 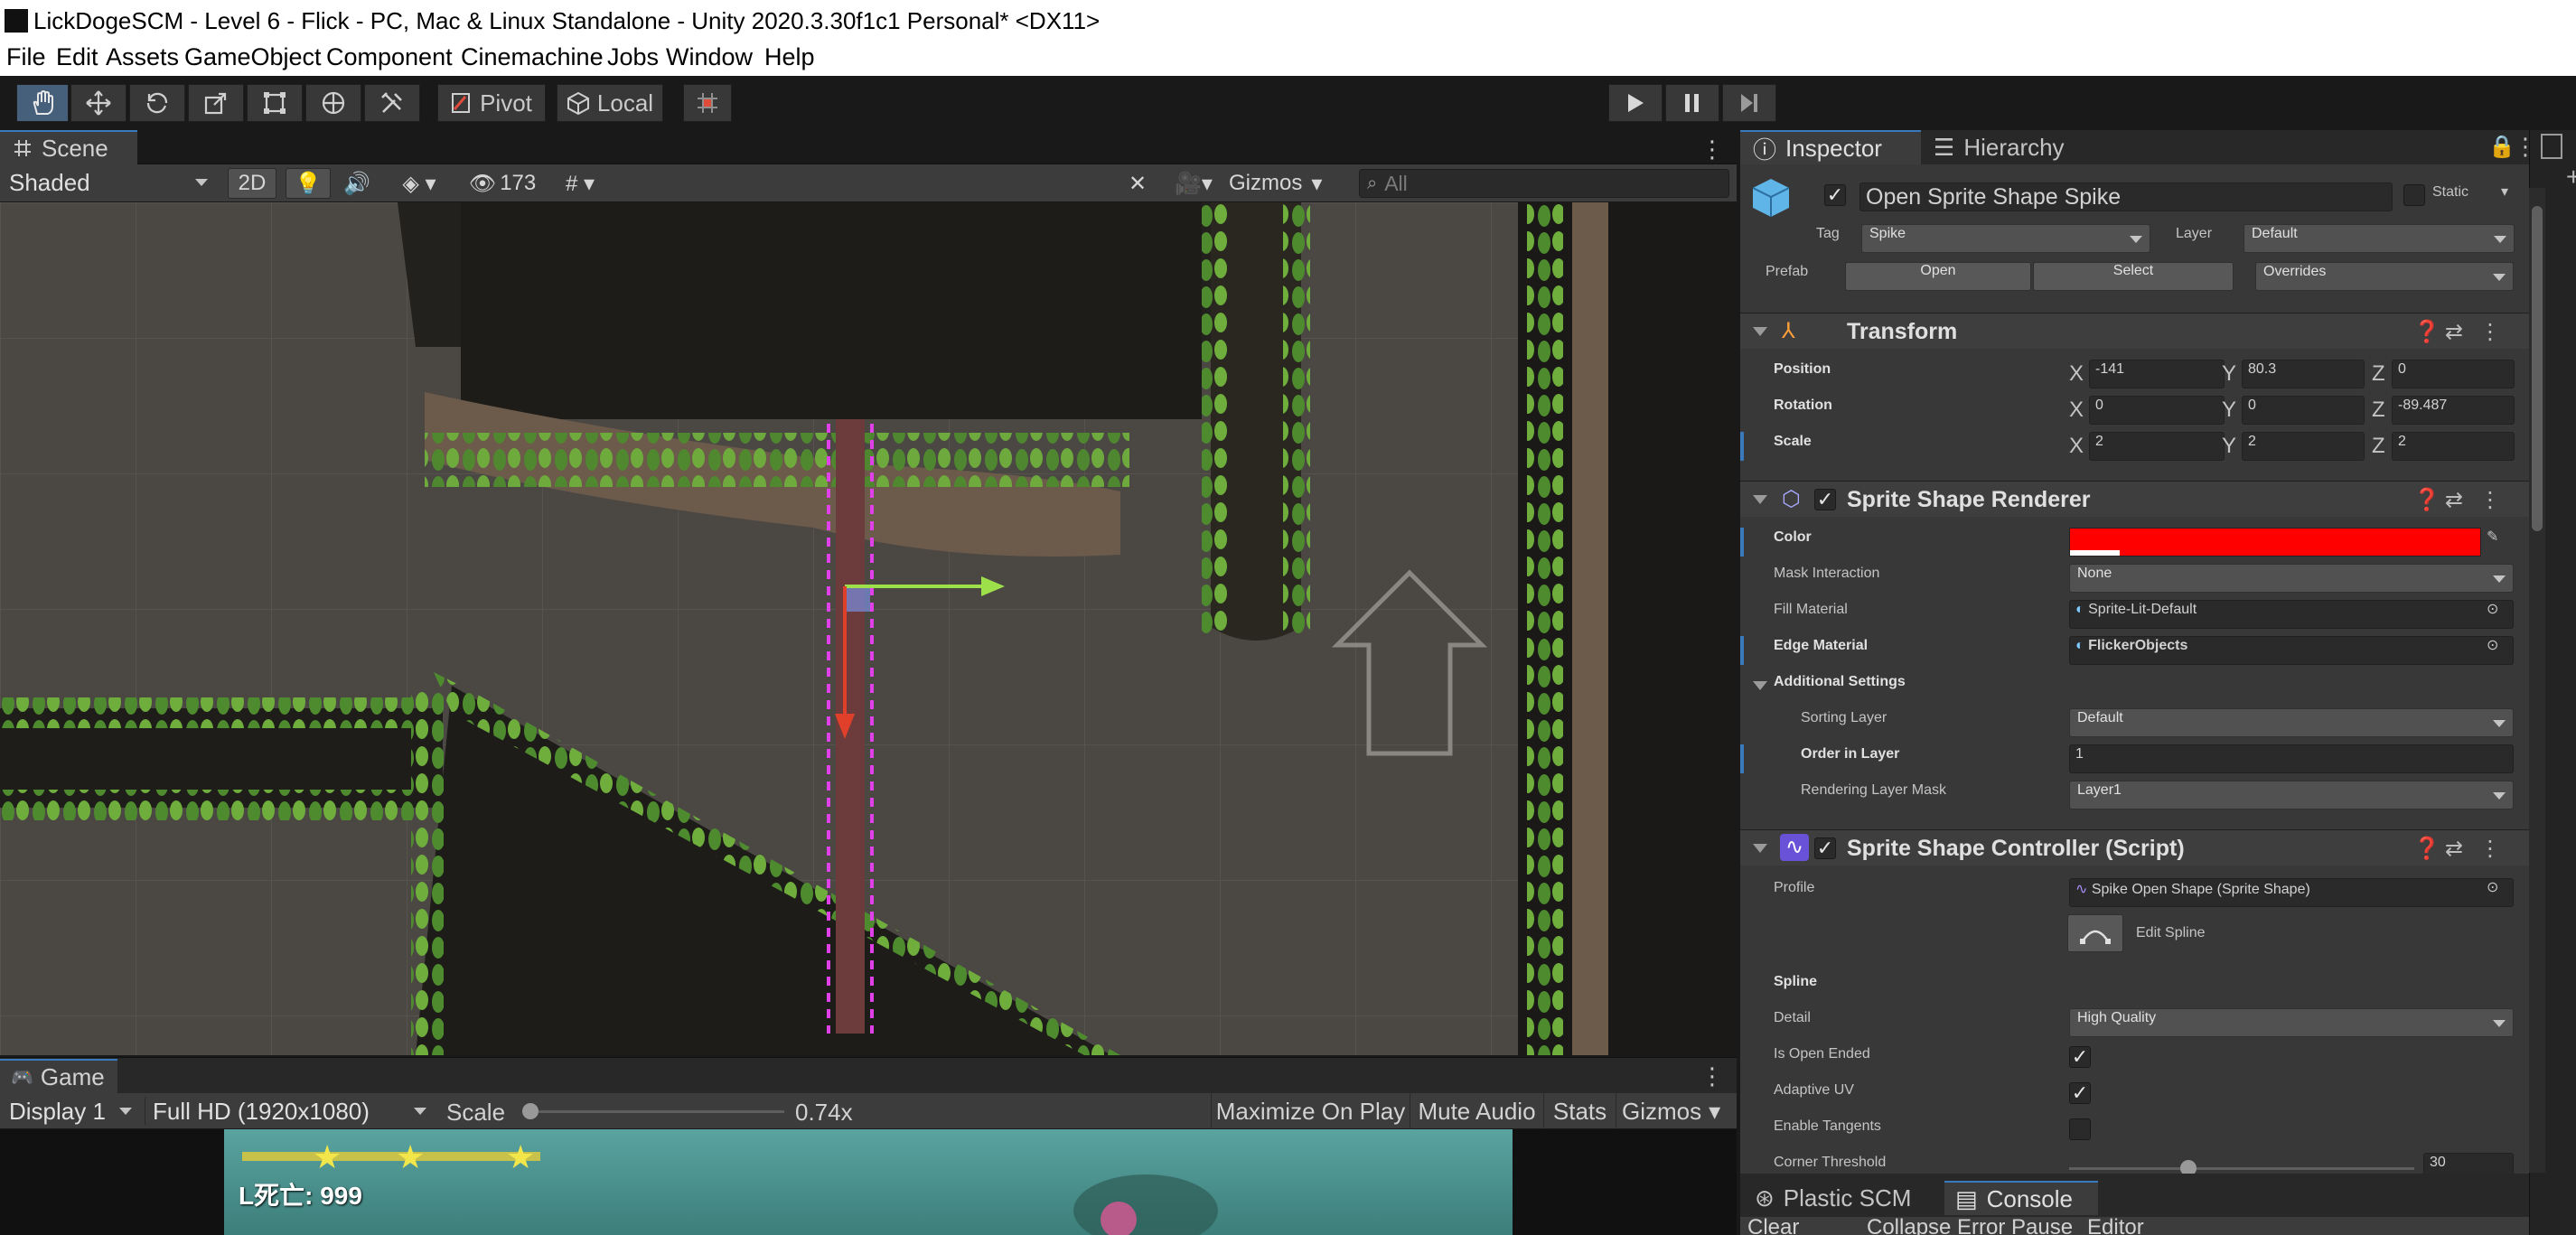 I want to click on maximize-on-play-toggle: Maximize On Play, so click(x=1310, y=1111).